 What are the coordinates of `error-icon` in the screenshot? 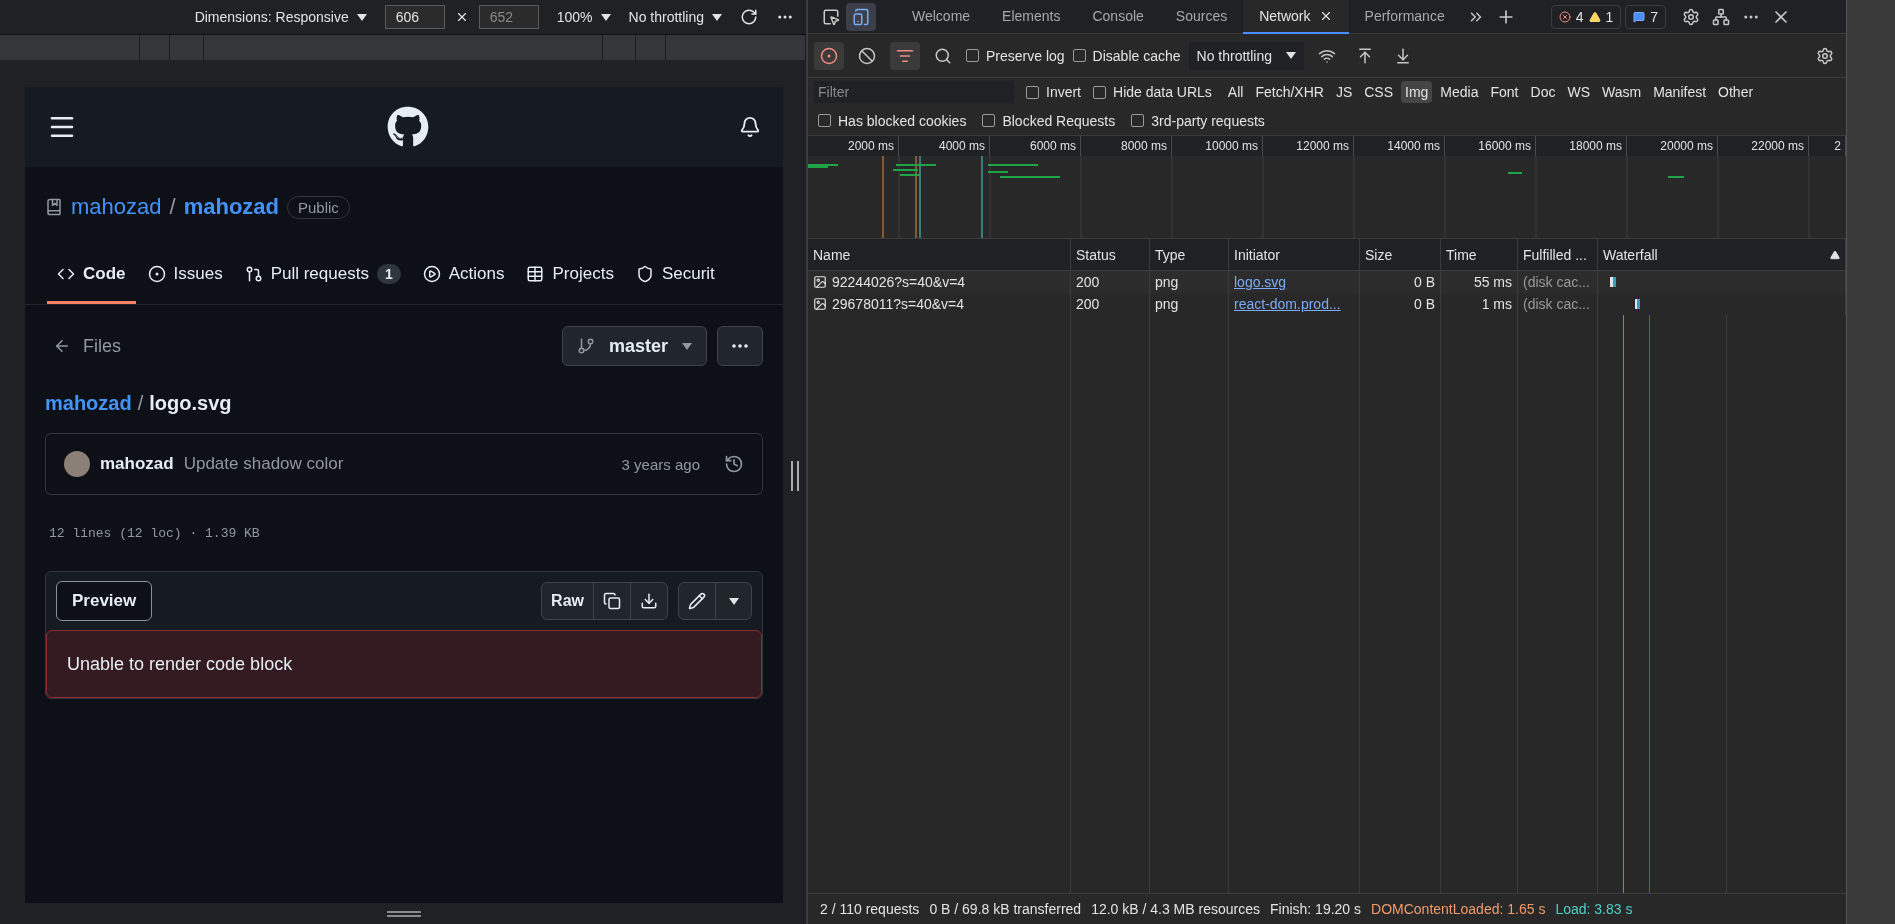 It's located at (1564, 16).